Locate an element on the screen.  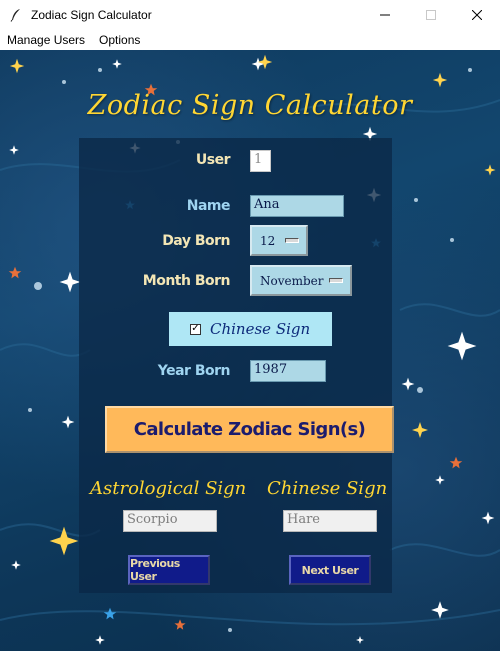
chinese-sign-toggle: ✓ Chinese Sign is located at coordinates (250, 329).